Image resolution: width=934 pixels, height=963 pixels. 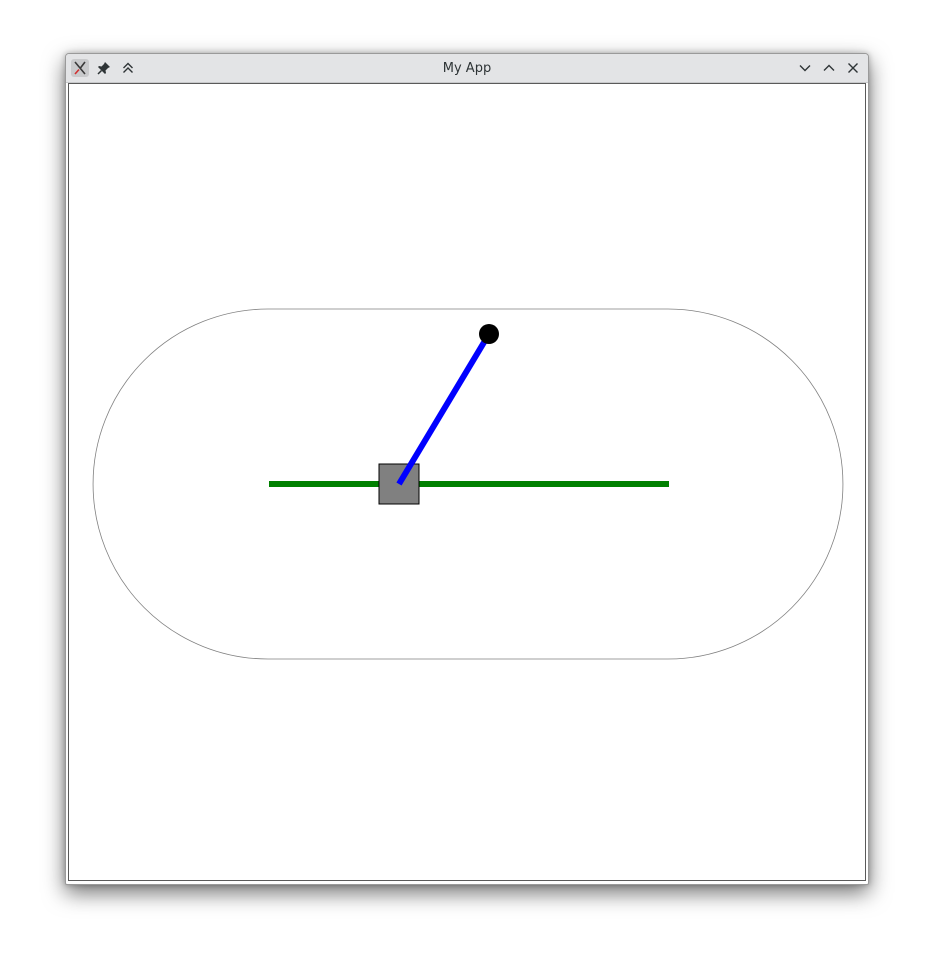 What do you see at coordinates (489, 334) in the screenshot?
I see `pole-bob` at bounding box center [489, 334].